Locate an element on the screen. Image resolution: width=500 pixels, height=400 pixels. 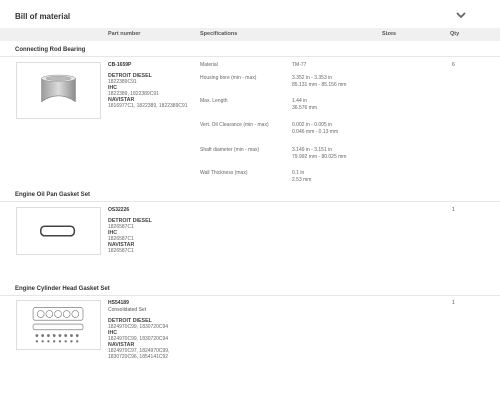
section-title: Engine Oil Pan Gasket Set is located at coordinates (53, 195).